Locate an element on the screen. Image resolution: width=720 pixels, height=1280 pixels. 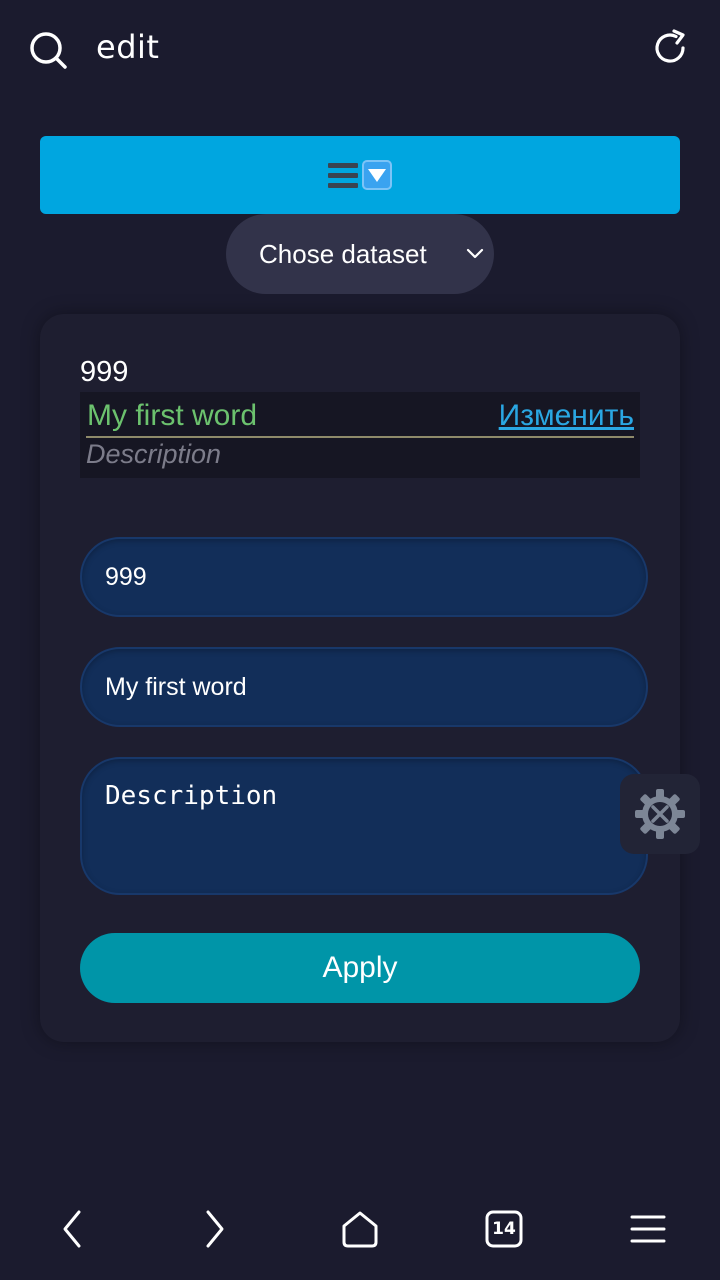
back-button is located at coordinates (72, 1229).